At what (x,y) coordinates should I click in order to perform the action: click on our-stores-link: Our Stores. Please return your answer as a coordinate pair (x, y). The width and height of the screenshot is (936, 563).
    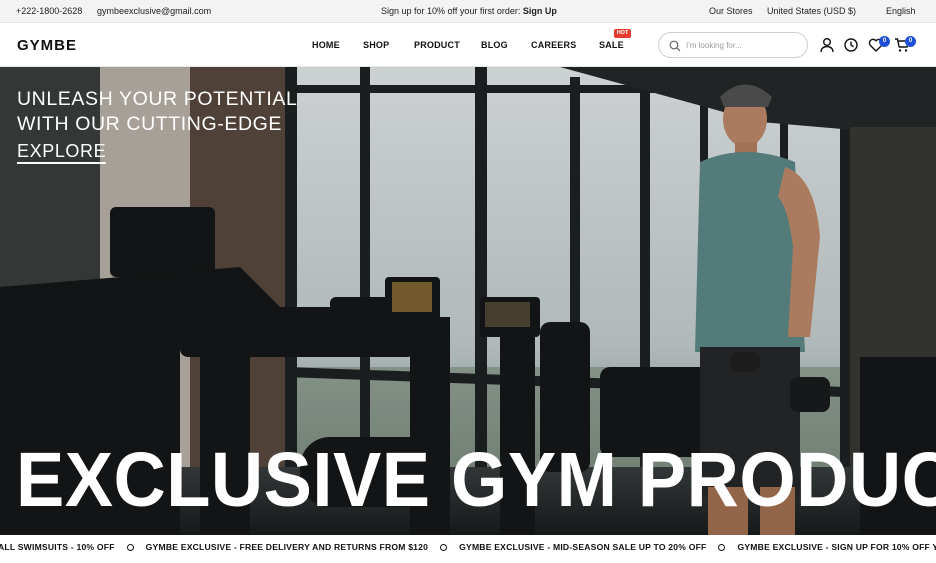
    Looking at the image, I should click on (731, 11).